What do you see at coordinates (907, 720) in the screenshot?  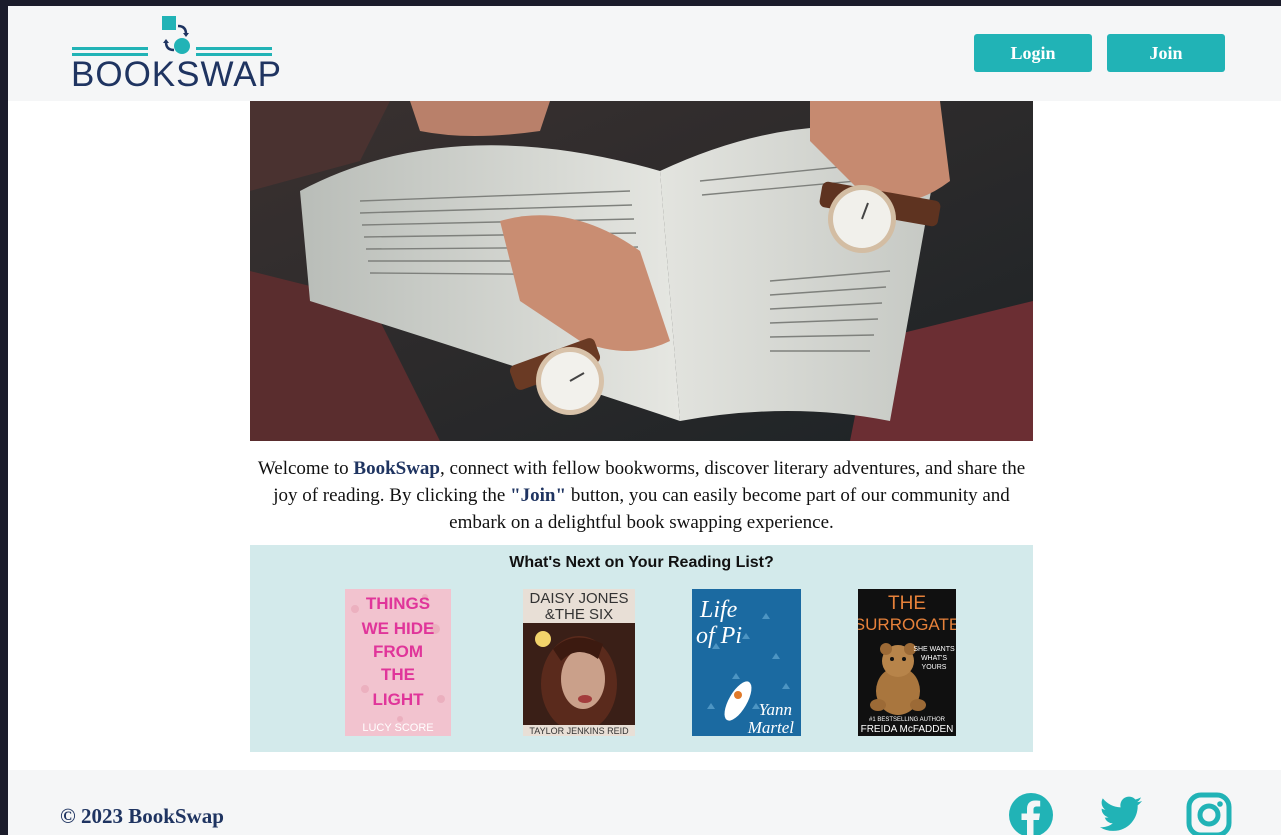 I see `book4-author-prefix: #1 BESTSELLING AUTHOR` at bounding box center [907, 720].